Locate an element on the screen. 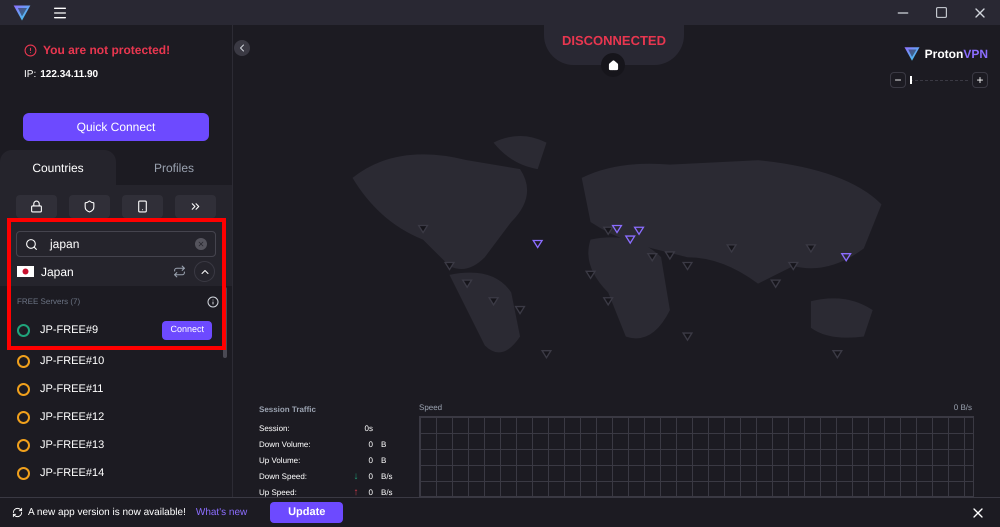  server-name: JP-FREE#10 is located at coordinates (73, 361).